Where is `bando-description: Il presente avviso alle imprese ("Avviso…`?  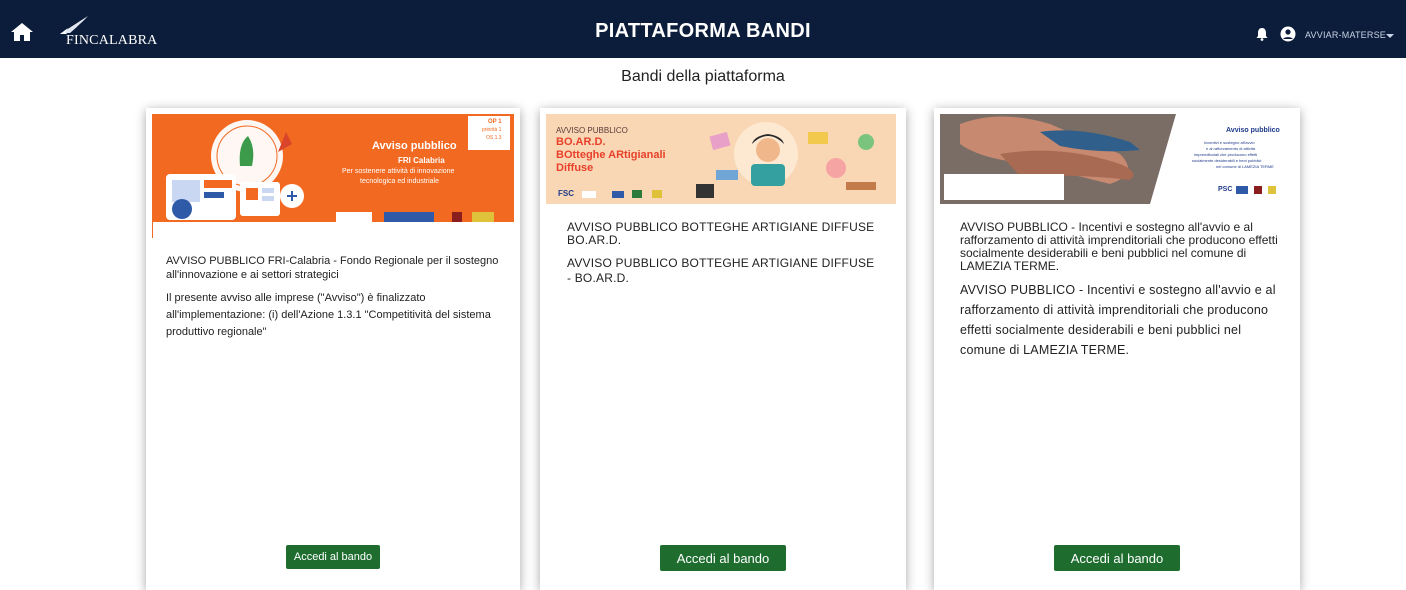
bando-description: Il presente avviso alle imprese ("Avviso… is located at coordinates (328, 315).